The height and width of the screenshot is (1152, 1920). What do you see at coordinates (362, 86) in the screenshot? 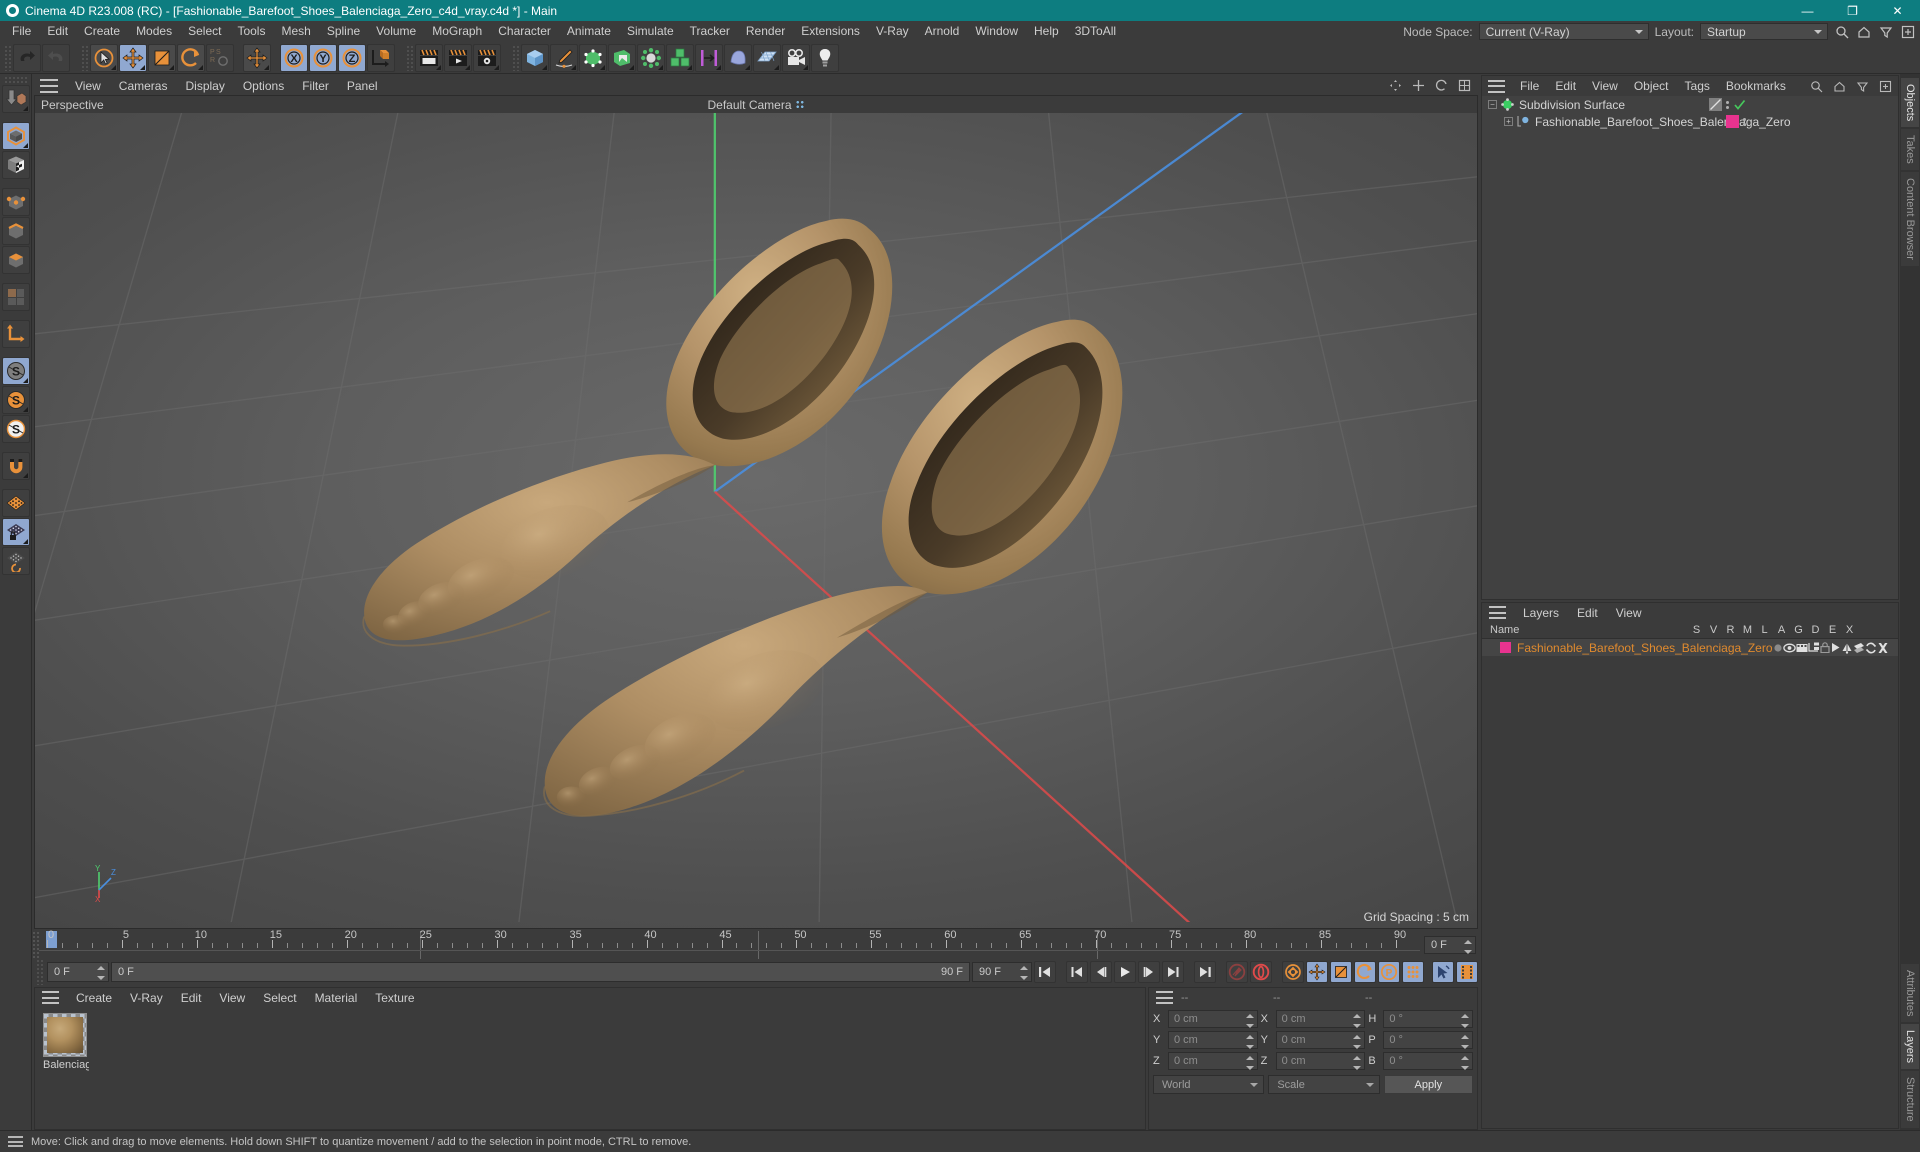
I see `viewport-menu-panel: Panel` at bounding box center [362, 86].